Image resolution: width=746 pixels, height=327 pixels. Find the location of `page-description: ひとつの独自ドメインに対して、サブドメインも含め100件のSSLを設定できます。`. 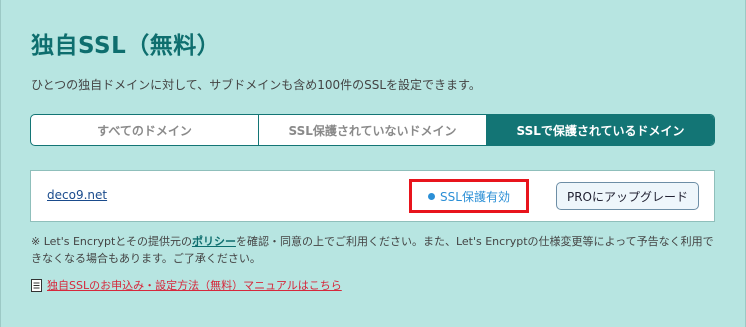

page-description: ひとつの独自ドメインに対して、サブドメインも含め100件のSSLを設定できます。 is located at coordinates (256, 85).